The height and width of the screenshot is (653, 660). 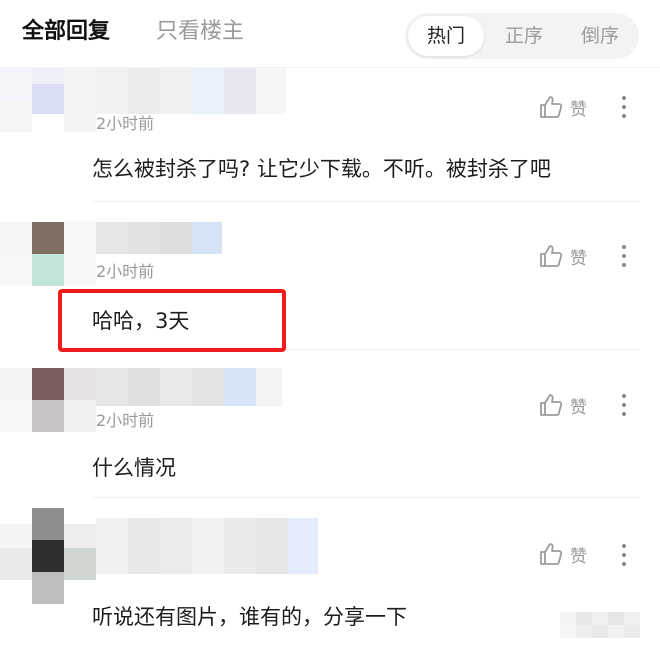 What do you see at coordinates (321, 169) in the screenshot?
I see `comment-text: 怎么被封杀了吗? 让它少下载。不听。被封杀了吧` at bounding box center [321, 169].